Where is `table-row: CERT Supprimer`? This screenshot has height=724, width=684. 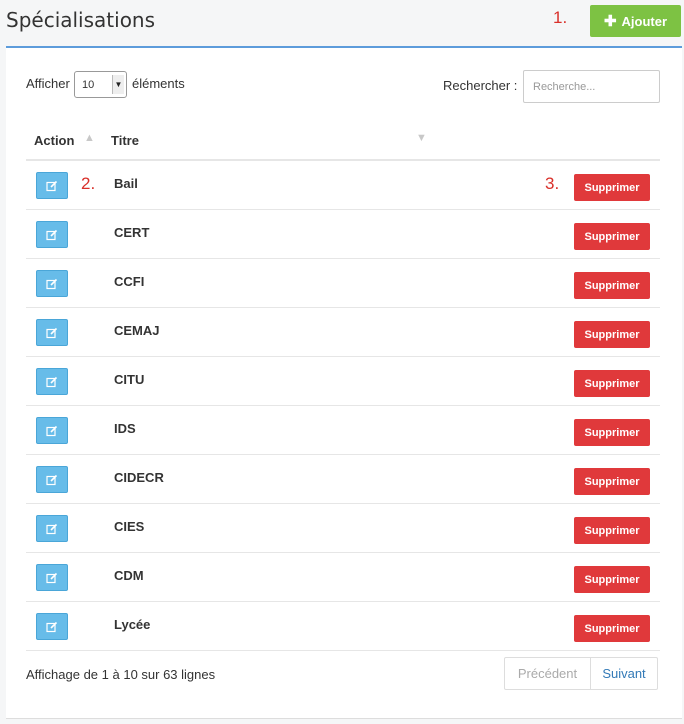
table-row: CERT Supprimer is located at coordinates (343, 234).